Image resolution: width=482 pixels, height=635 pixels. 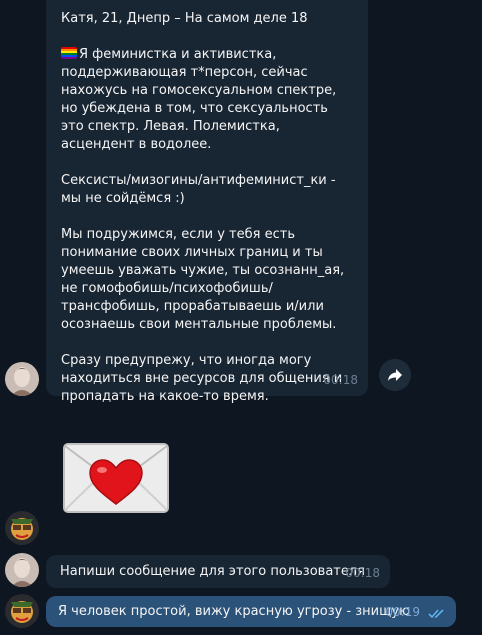 What do you see at coordinates (116, 478) in the screenshot?
I see `envelope-heart-sticker` at bounding box center [116, 478].